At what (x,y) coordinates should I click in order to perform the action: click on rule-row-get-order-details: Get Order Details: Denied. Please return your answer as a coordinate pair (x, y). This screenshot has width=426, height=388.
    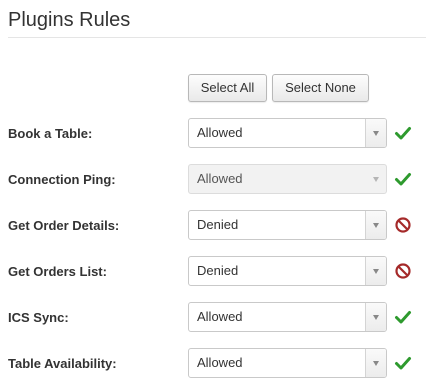
    Looking at the image, I should click on (213, 225).